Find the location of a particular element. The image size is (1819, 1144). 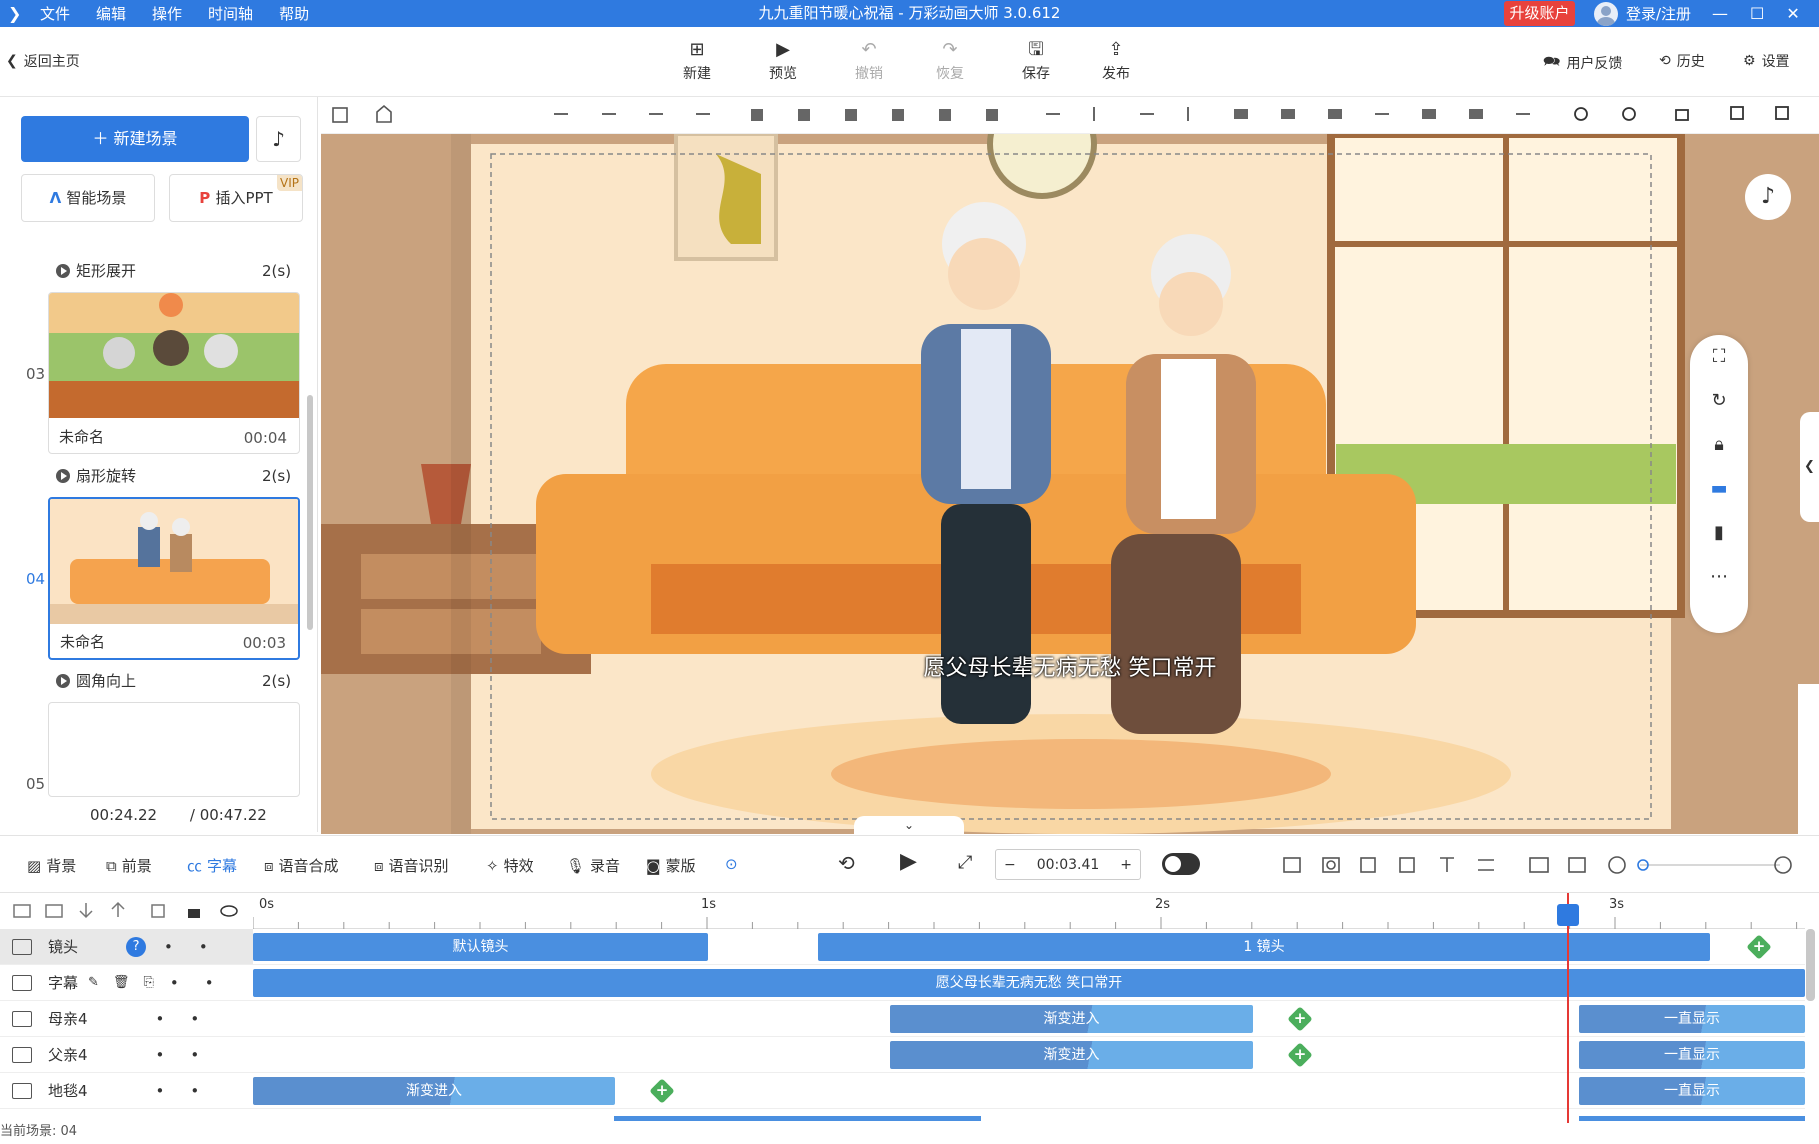

collapse-down-icon: ⌄ is located at coordinates (909, 825).